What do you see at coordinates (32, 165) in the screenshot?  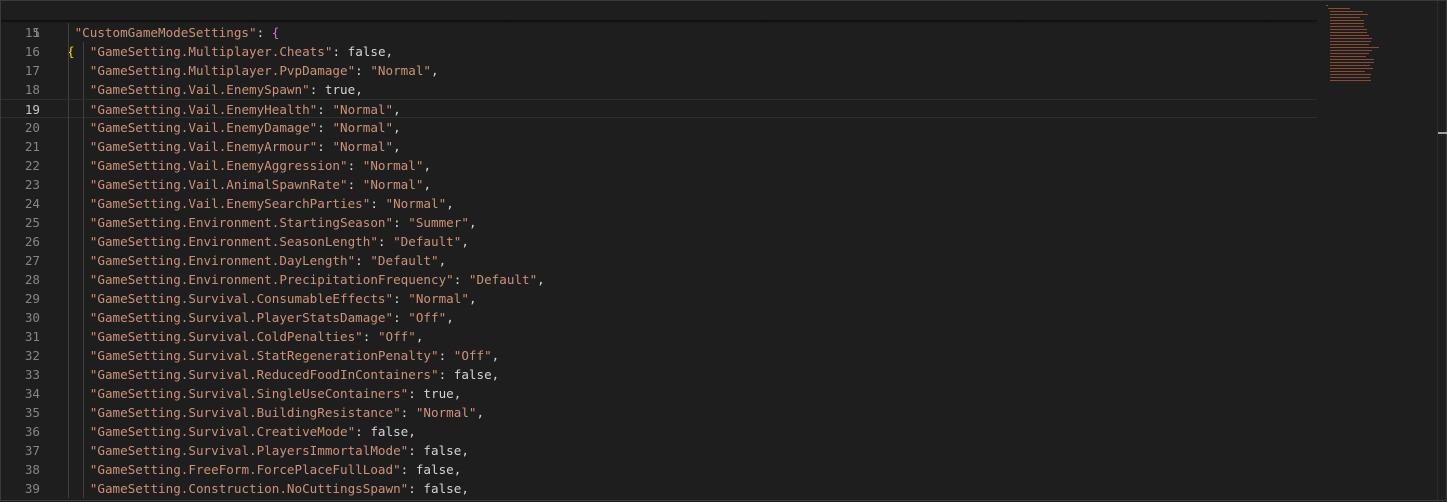 I see `line-number: 22` at bounding box center [32, 165].